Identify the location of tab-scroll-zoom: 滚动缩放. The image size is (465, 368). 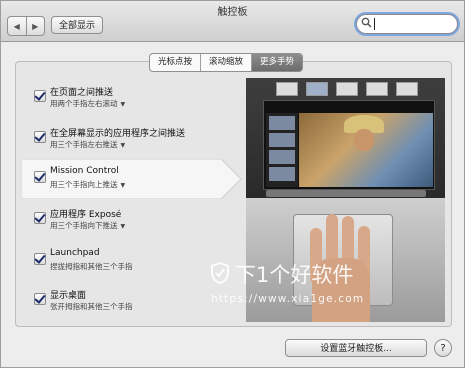
(227, 62).